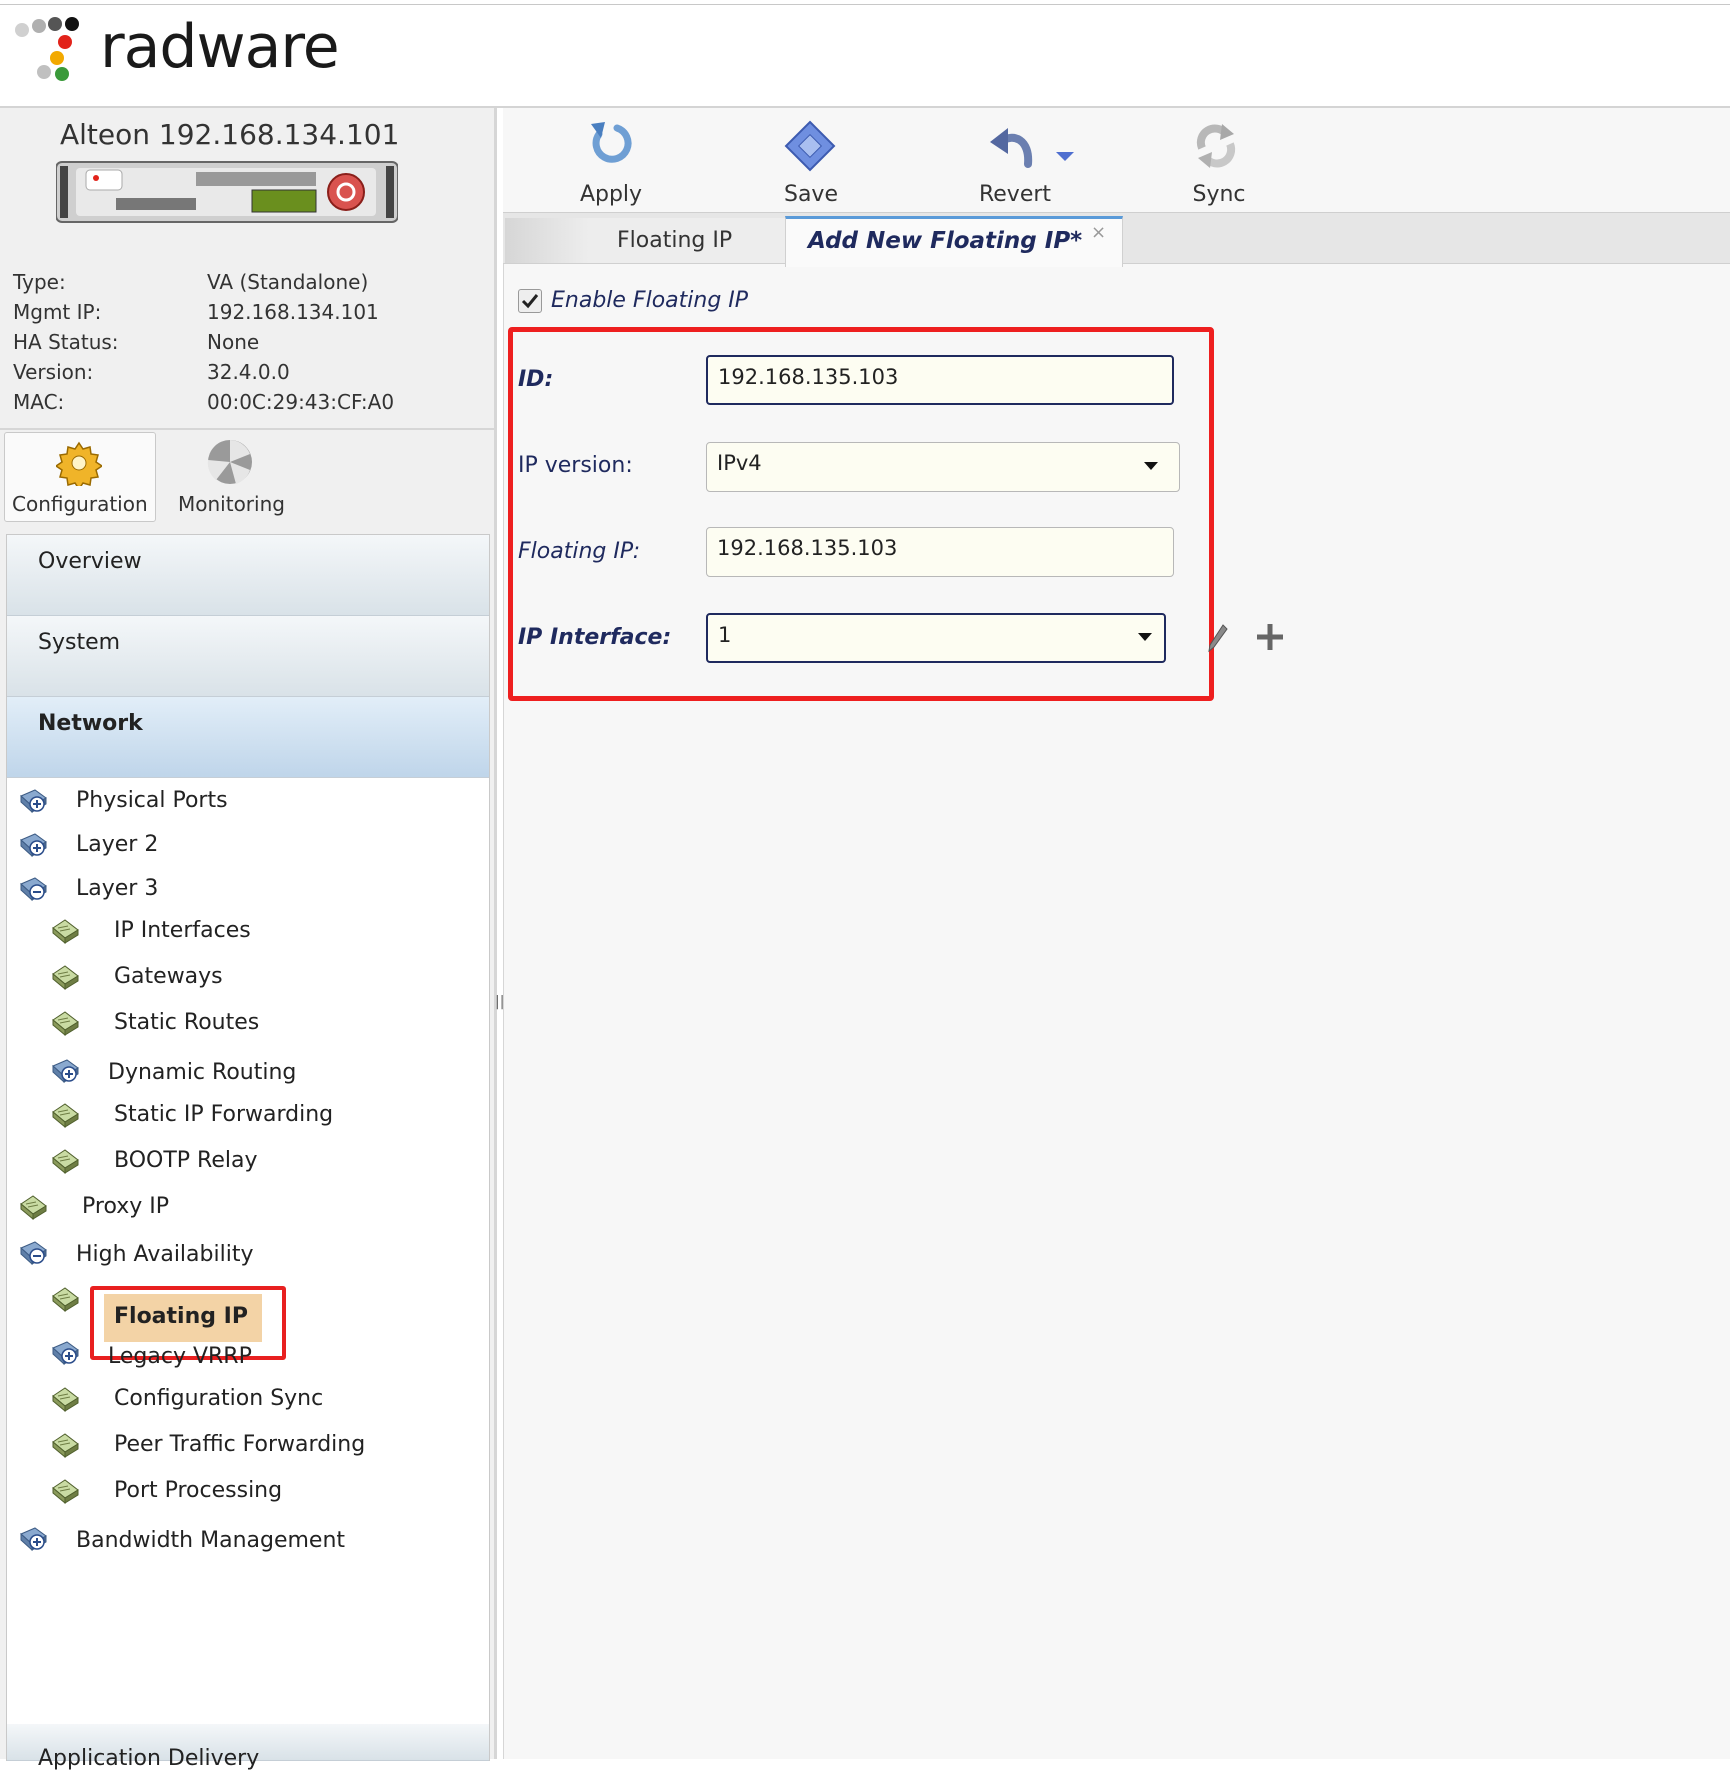 The image size is (1730, 1771). Describe the element at coordinates (39, 402) in the screenshot. I see `mac-label: MAC:` at that location.